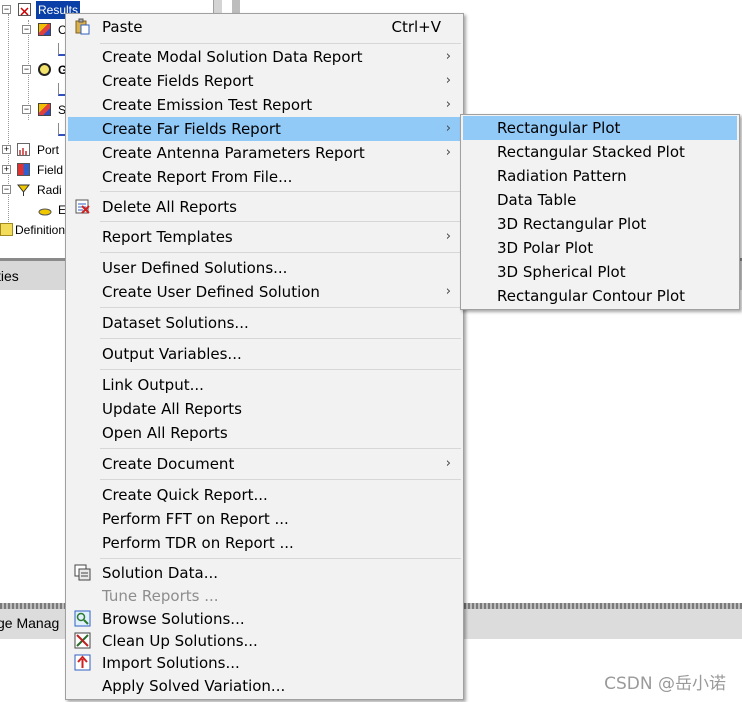 This screenshot has height=702, width=742. Describe the element at coordinates (178, 81) in the screenshot. I see `menu-item-label: Create Fields Report` at that location.